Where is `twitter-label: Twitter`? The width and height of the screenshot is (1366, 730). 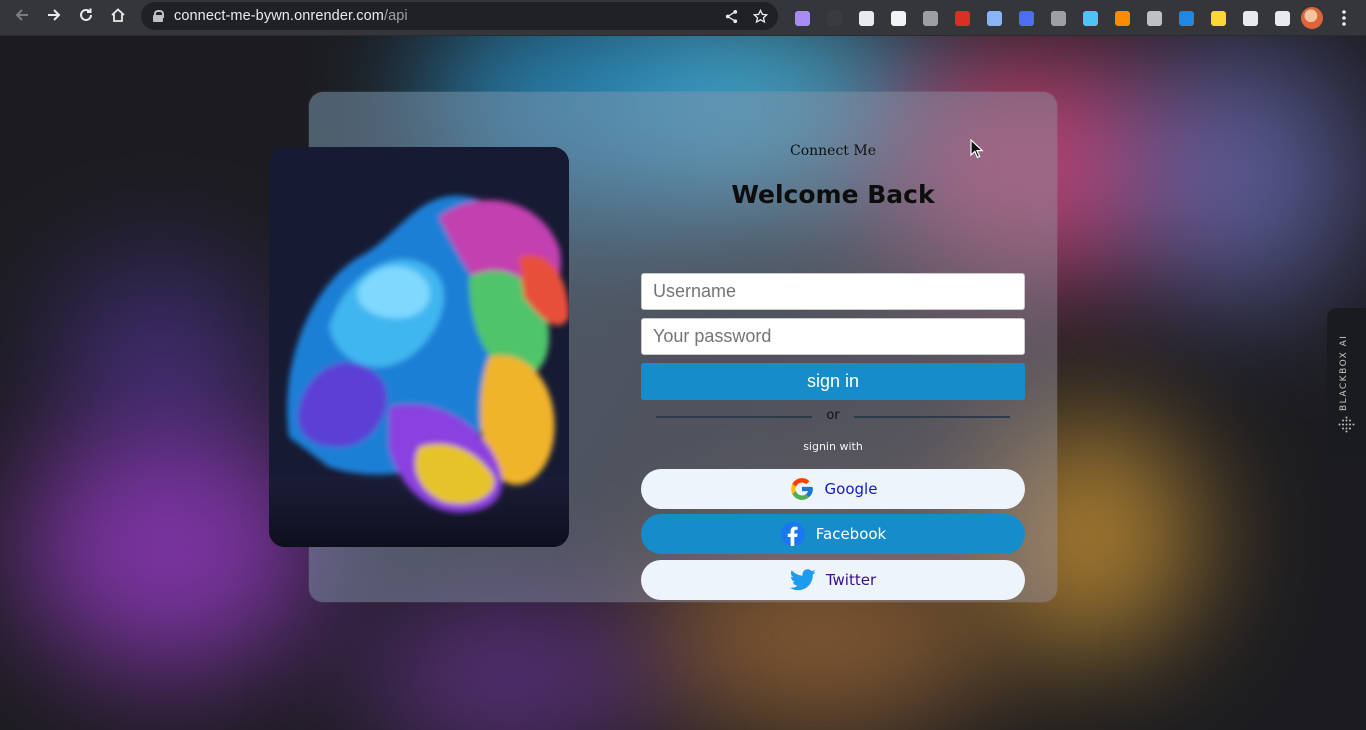 twitter-label: Twitter is located at coordinates (851, 580).